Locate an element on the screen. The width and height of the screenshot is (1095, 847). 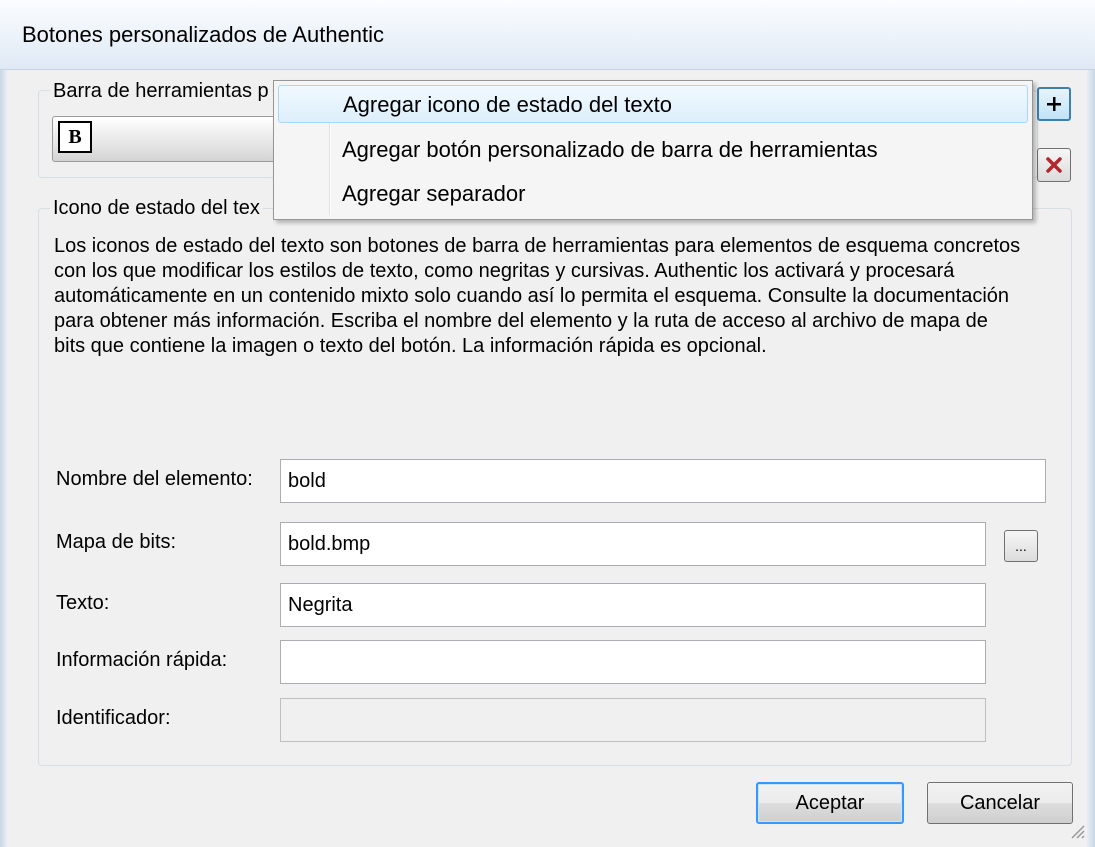
plus-icon is located at coordinates (1054, 104).